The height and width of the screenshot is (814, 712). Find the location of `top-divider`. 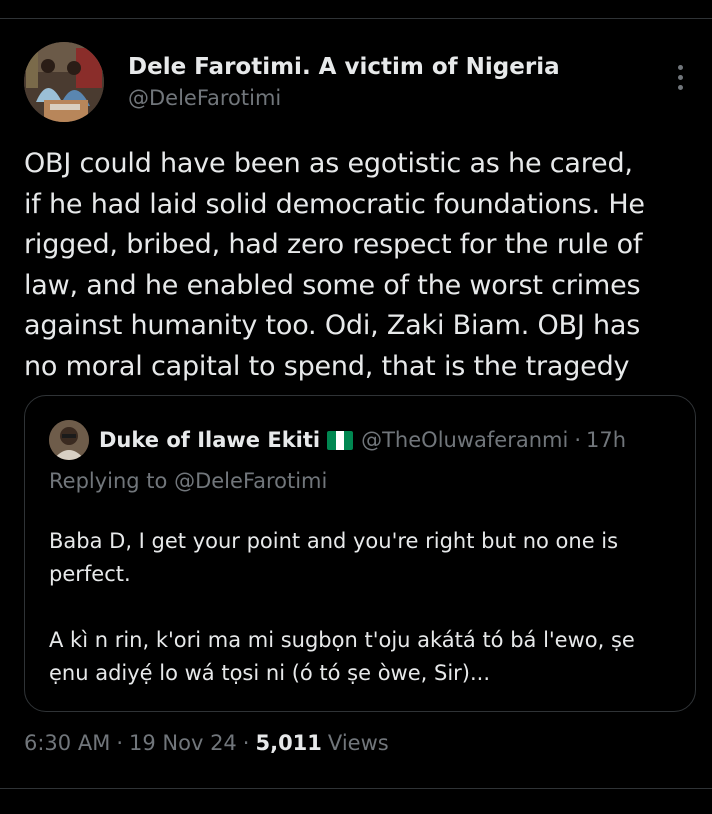

top-divider is located at coordinates (356, 18).